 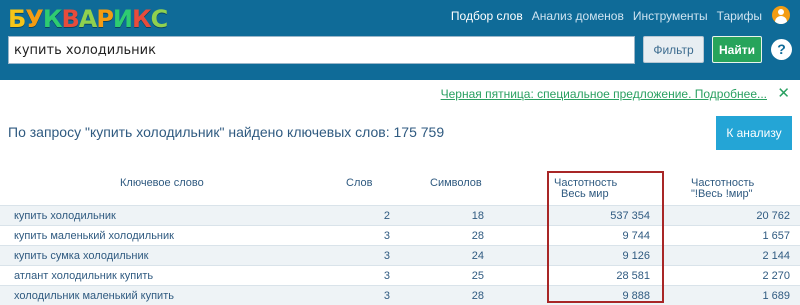 What do you see at coordinates (400, 215) in the screenshot?
I see `table-row: купить холодильник 2 18 537 354 20 762` at bounding box center [400, 215].